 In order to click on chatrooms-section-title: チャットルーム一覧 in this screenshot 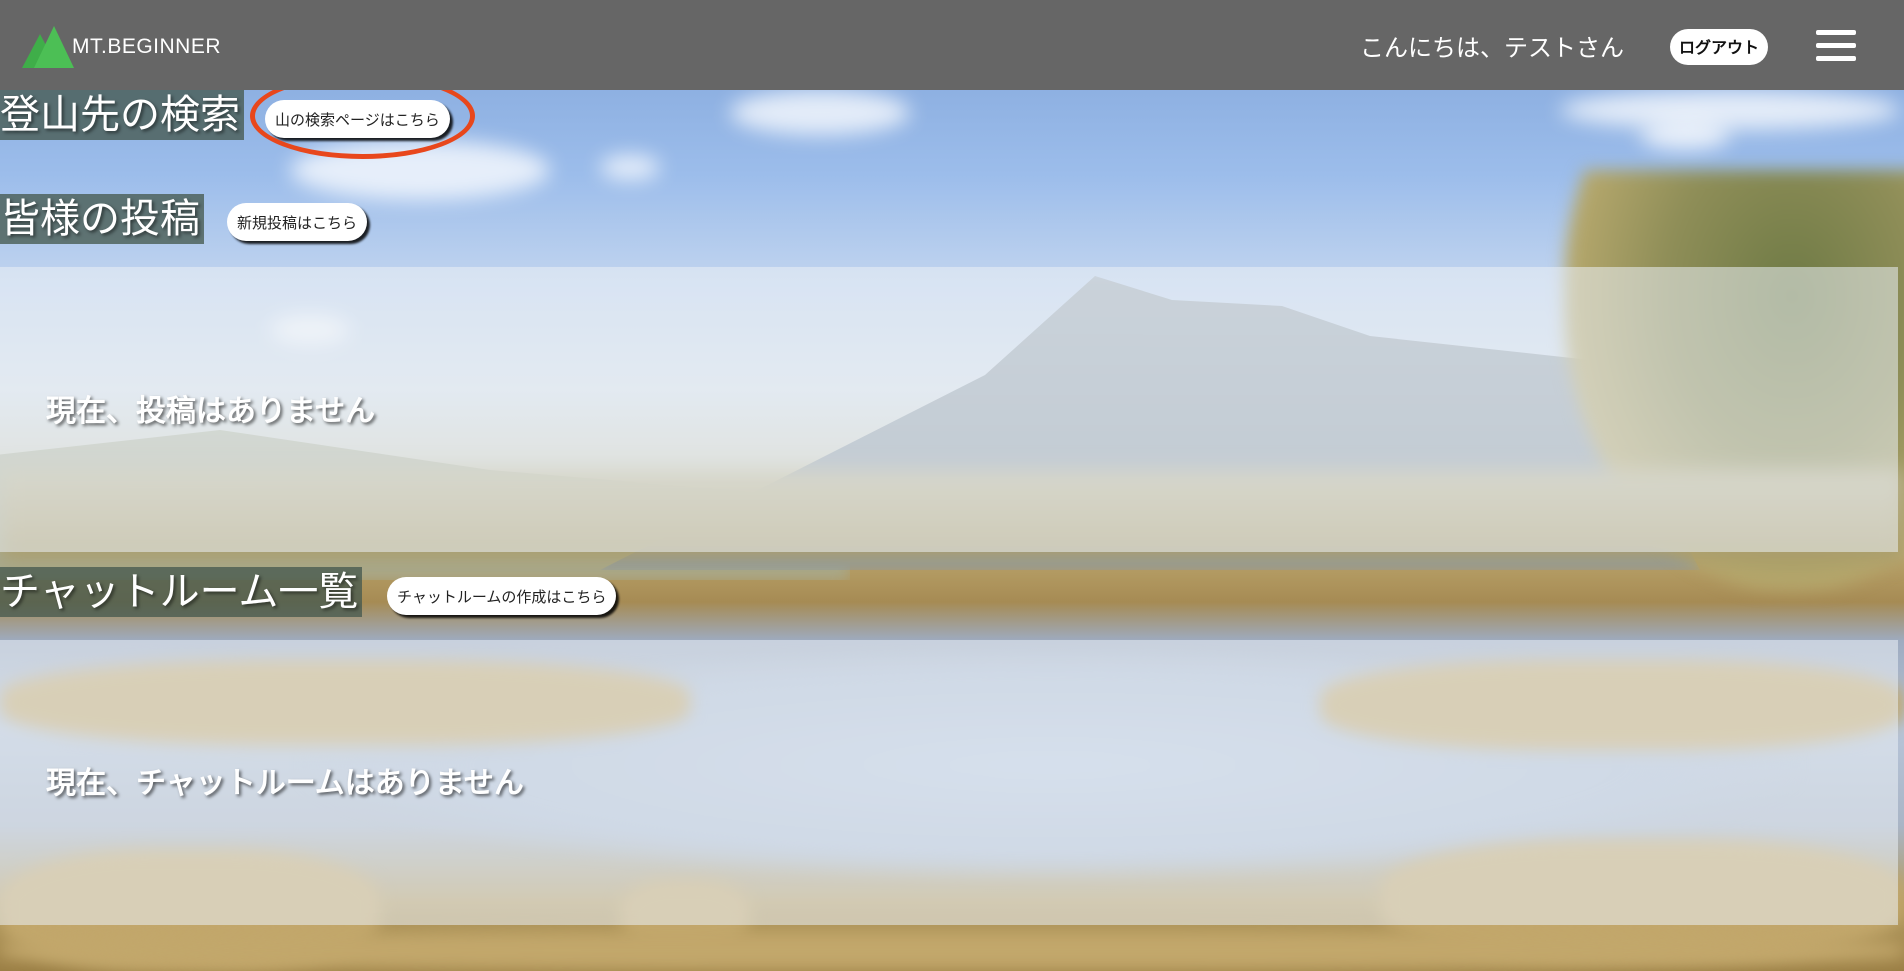, I will do `click(181, 592)`.